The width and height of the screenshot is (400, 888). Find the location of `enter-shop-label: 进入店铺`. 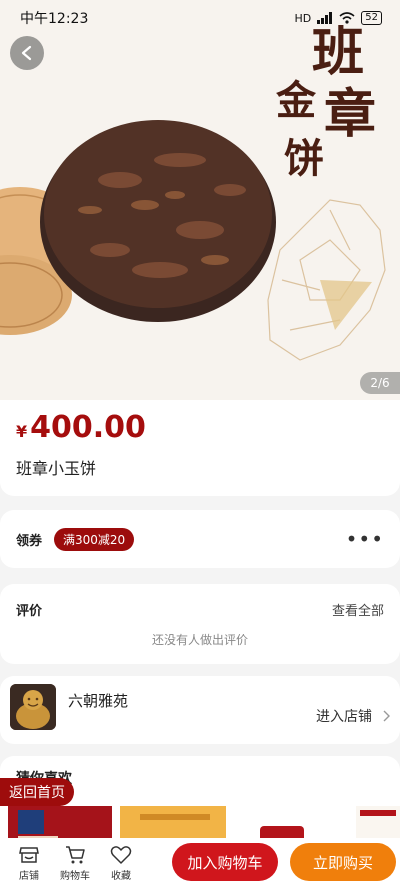

enter-shop-label: 进入店铺 is located at coordinates (344, 717).